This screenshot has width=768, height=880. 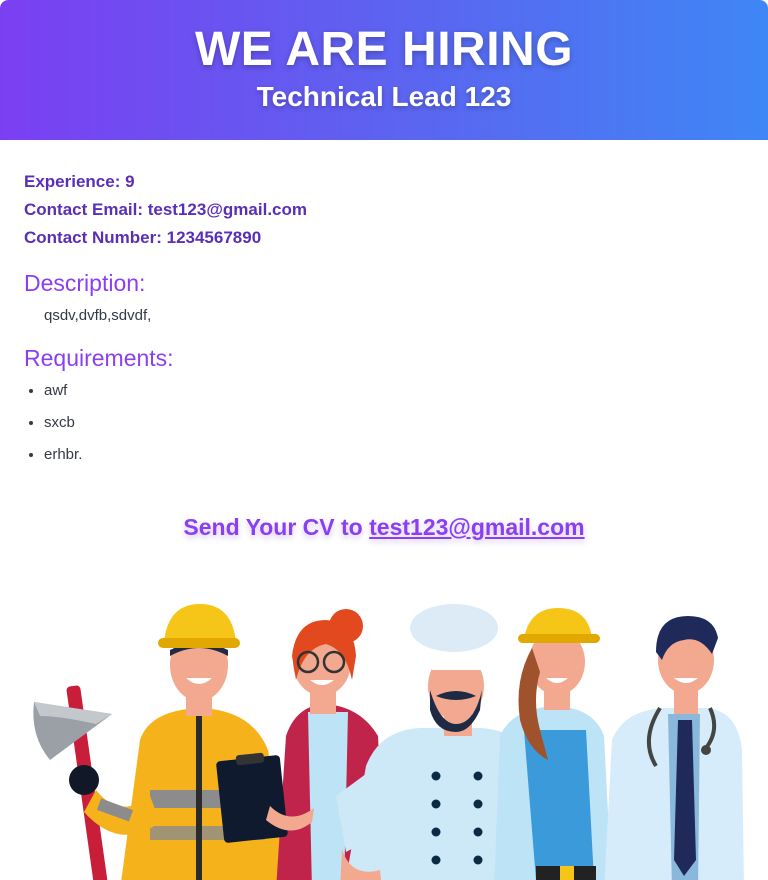 I want to click on description-heading: Description:, so click(x=85, y=283).